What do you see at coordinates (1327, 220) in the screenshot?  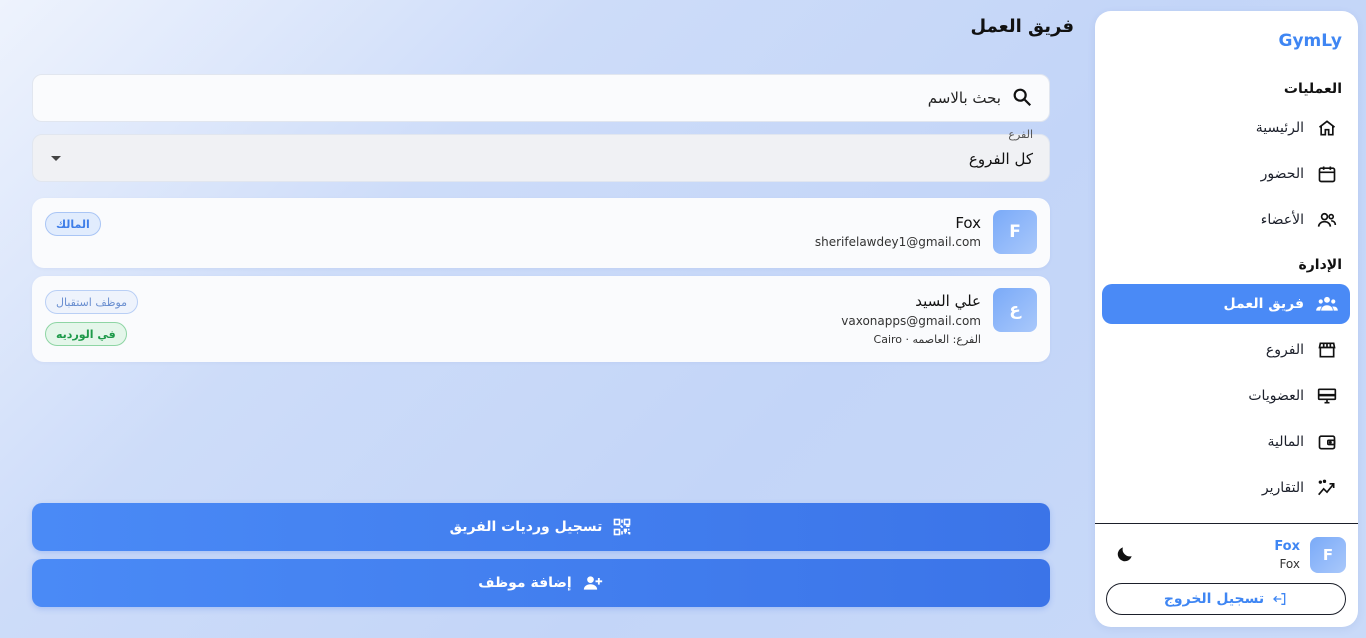 I see `users-icon` at bounding box center [1327, 220].